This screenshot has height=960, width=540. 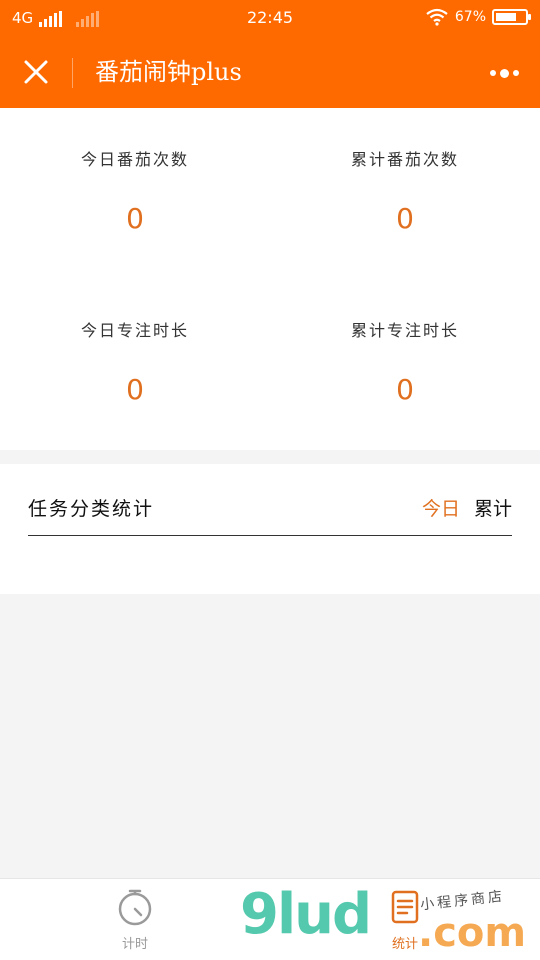 What do you see at coordinates (306, 914) in the screenshot?
I see `watermark-brand: 9lud` at bounding box center [306, 914].